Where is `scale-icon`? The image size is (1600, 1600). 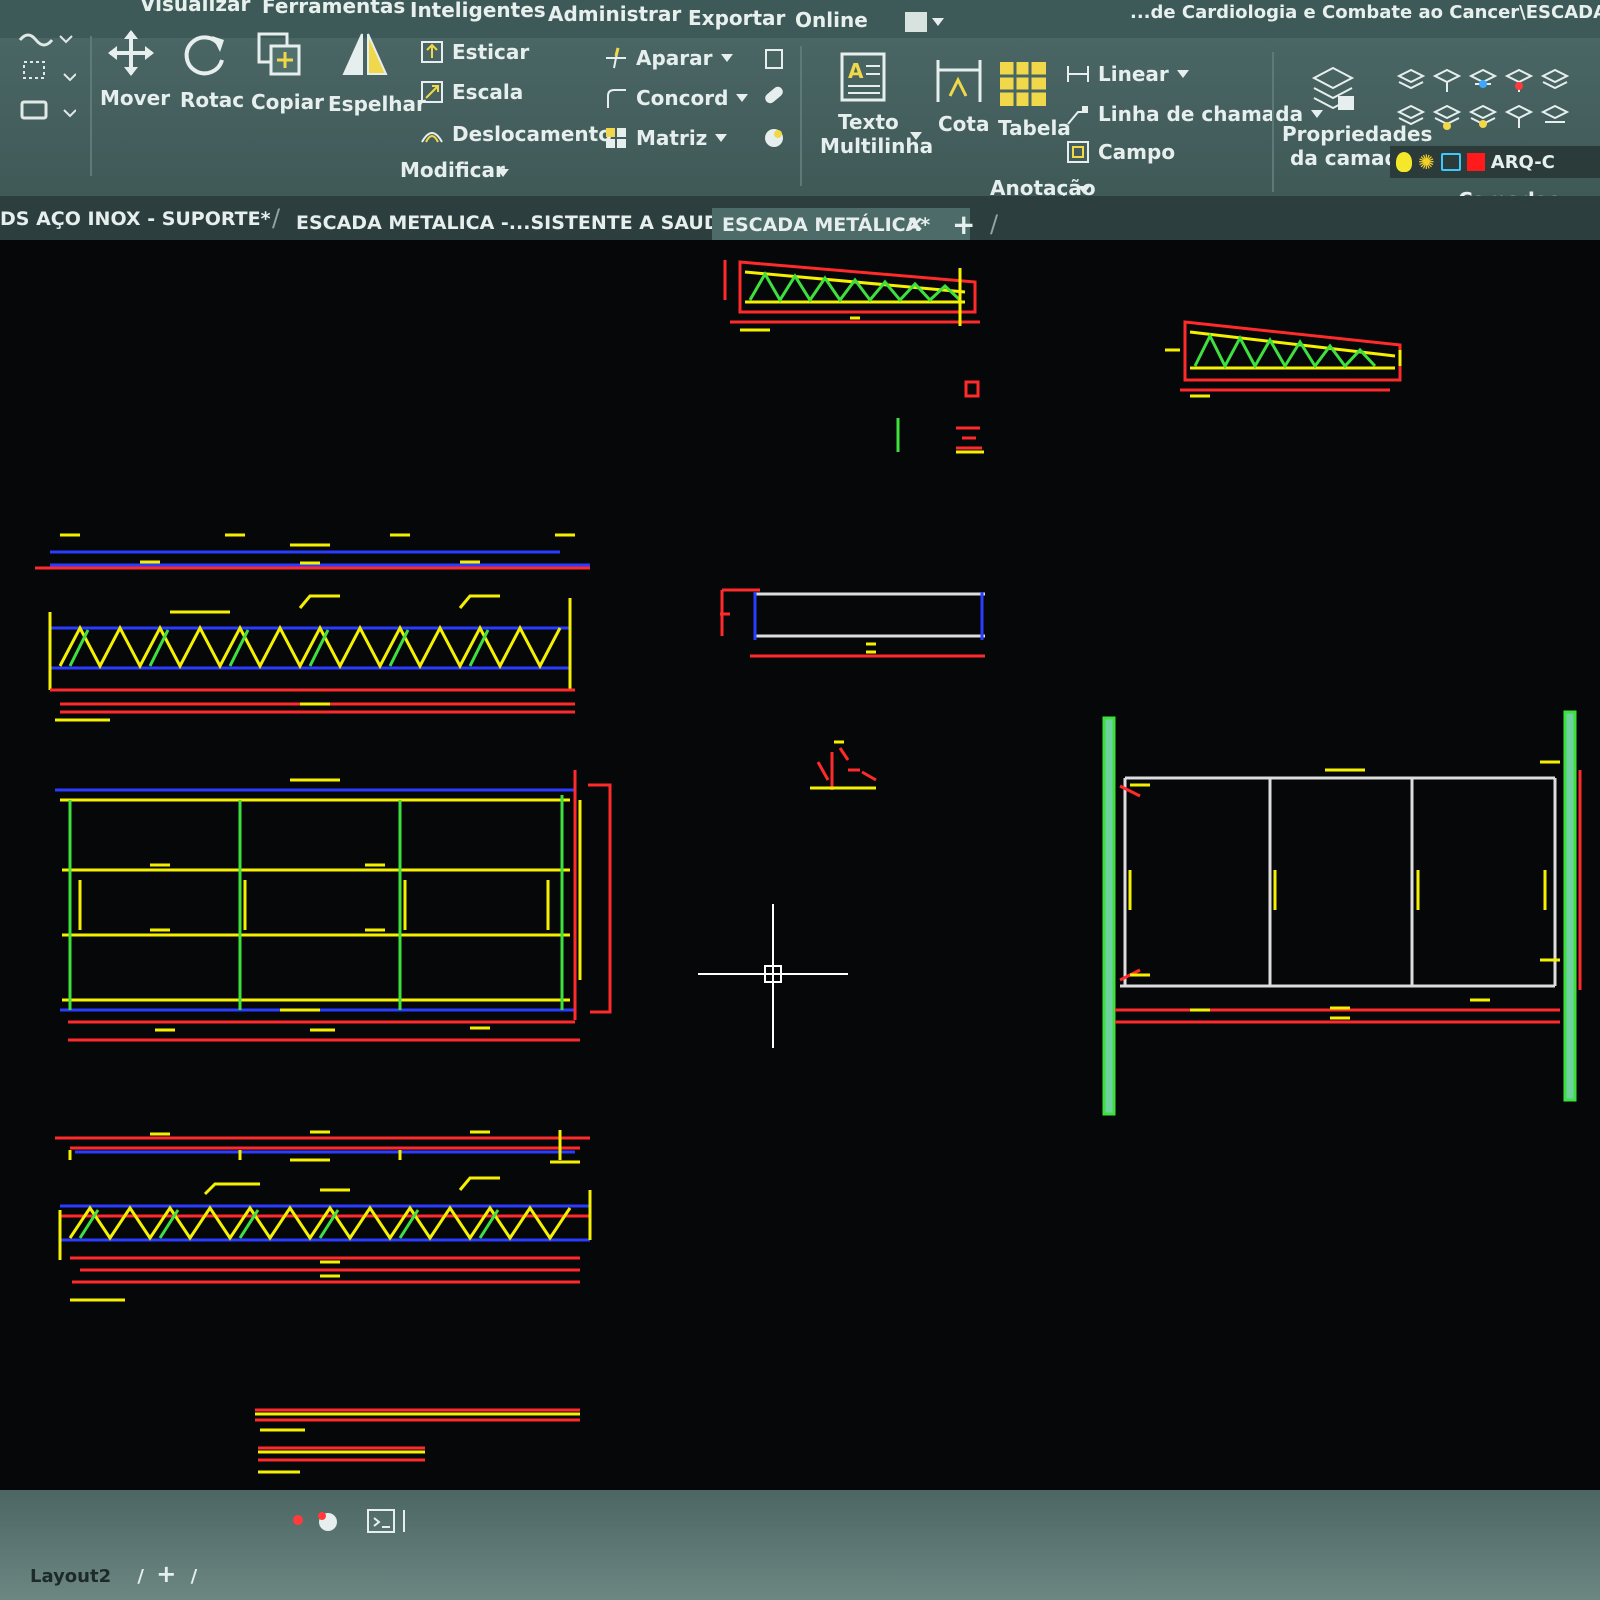 scale-icon is located at coordinates (432, 92).